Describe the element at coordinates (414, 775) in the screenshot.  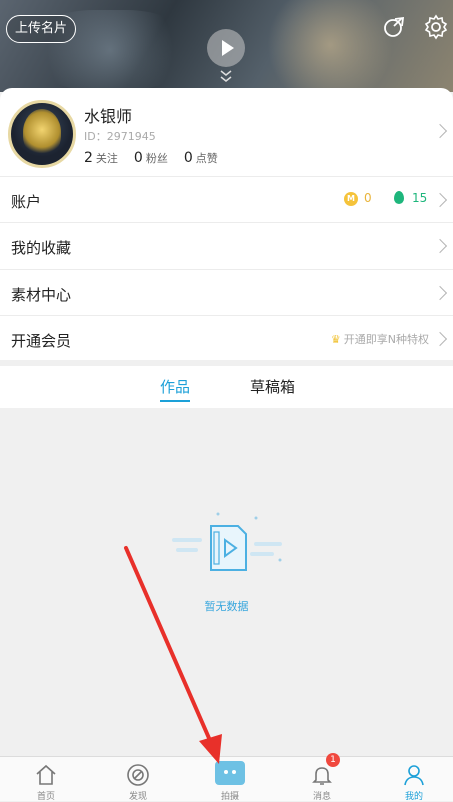
I see `user-icon` at that location.